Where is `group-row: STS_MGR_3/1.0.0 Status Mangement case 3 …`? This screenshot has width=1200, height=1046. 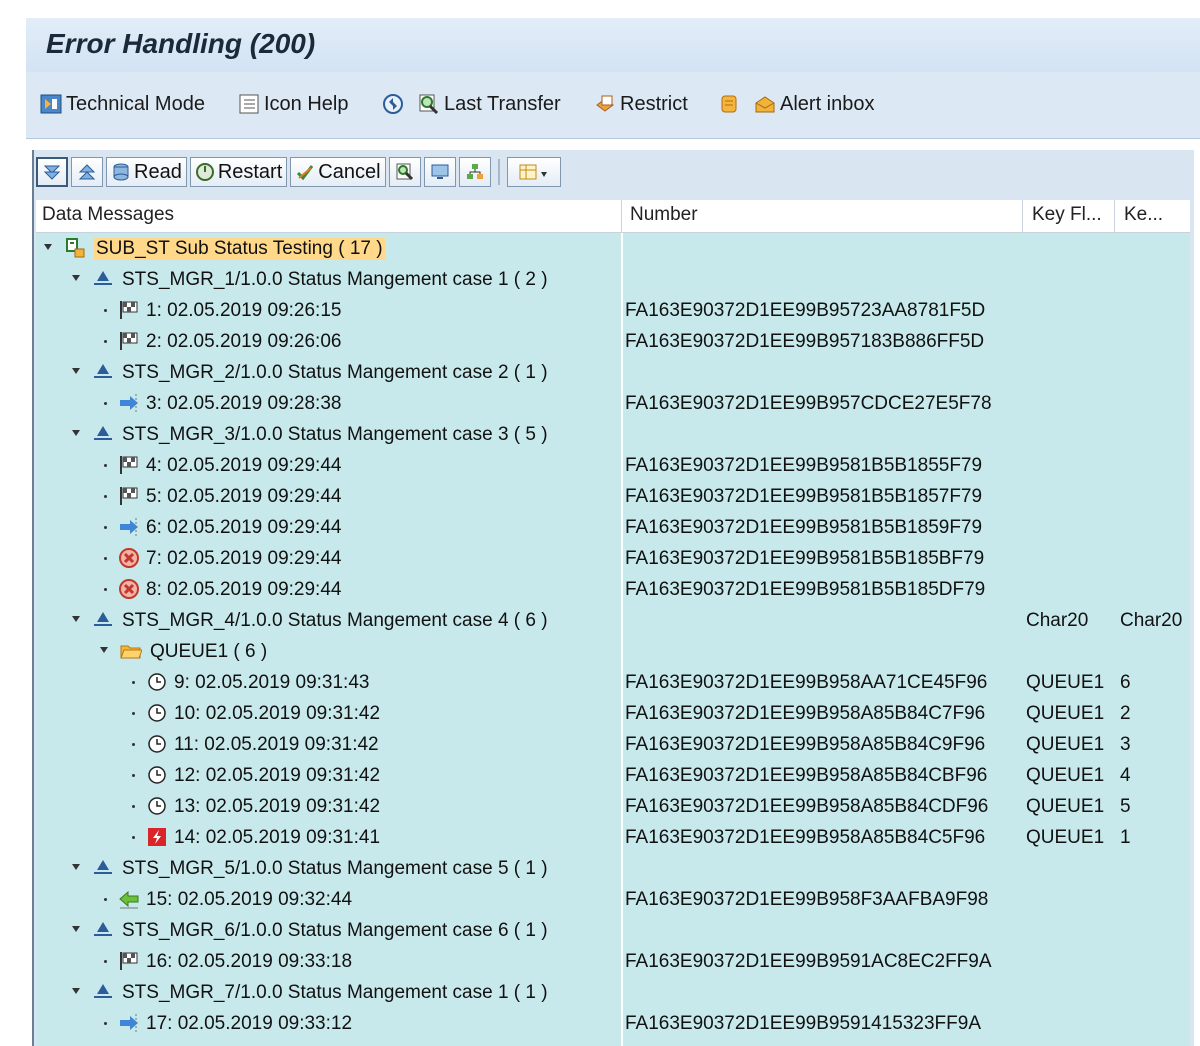
group-row: STS_MGR_3/1.0.0 Status Mangement case 3 … is located at coordinates (613, 434).